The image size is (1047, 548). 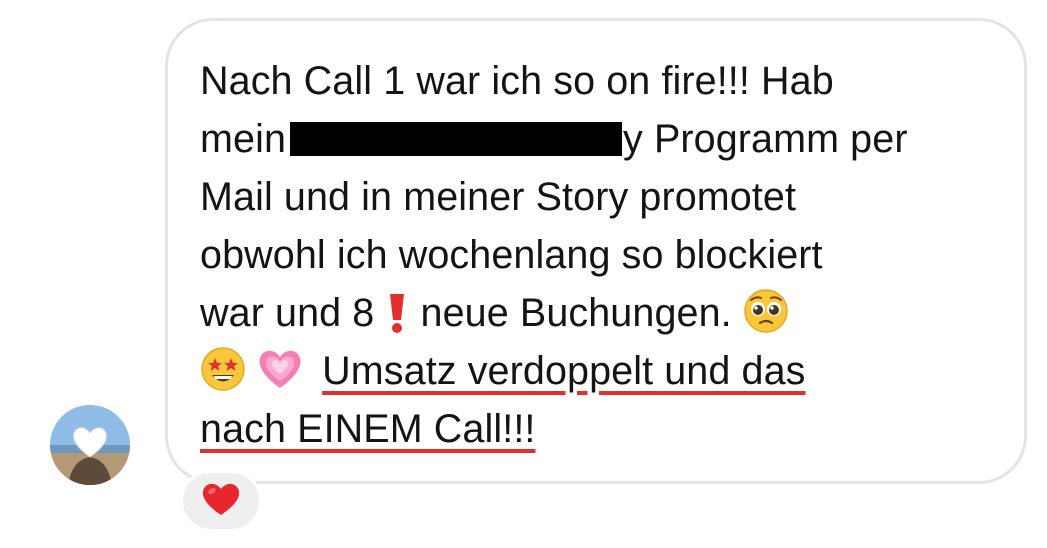 I want to click on message-line-5-text: war und 8, so click(x=287, y=313).